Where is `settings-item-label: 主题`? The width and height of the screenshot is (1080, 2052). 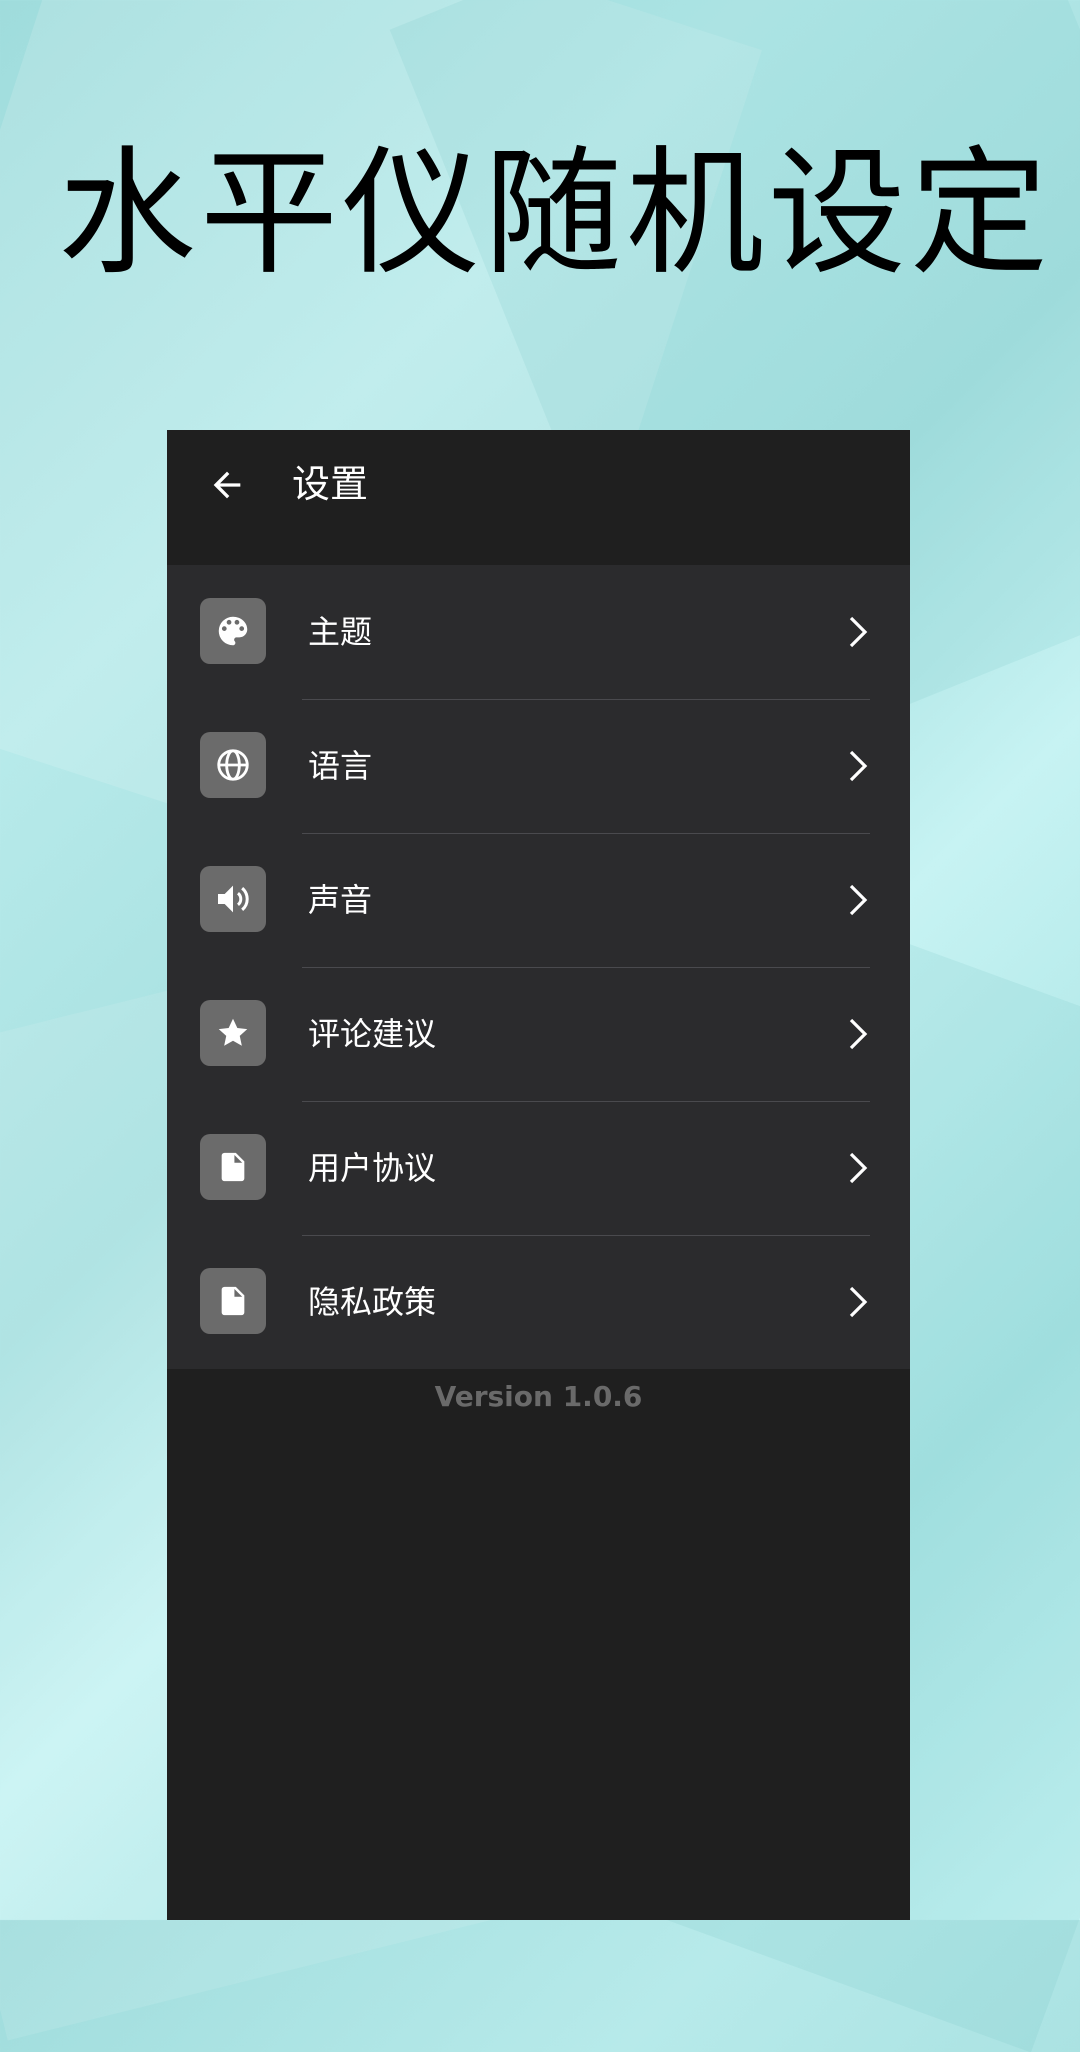 settings-item-label: 主题 is located at coordinates (340, 632).